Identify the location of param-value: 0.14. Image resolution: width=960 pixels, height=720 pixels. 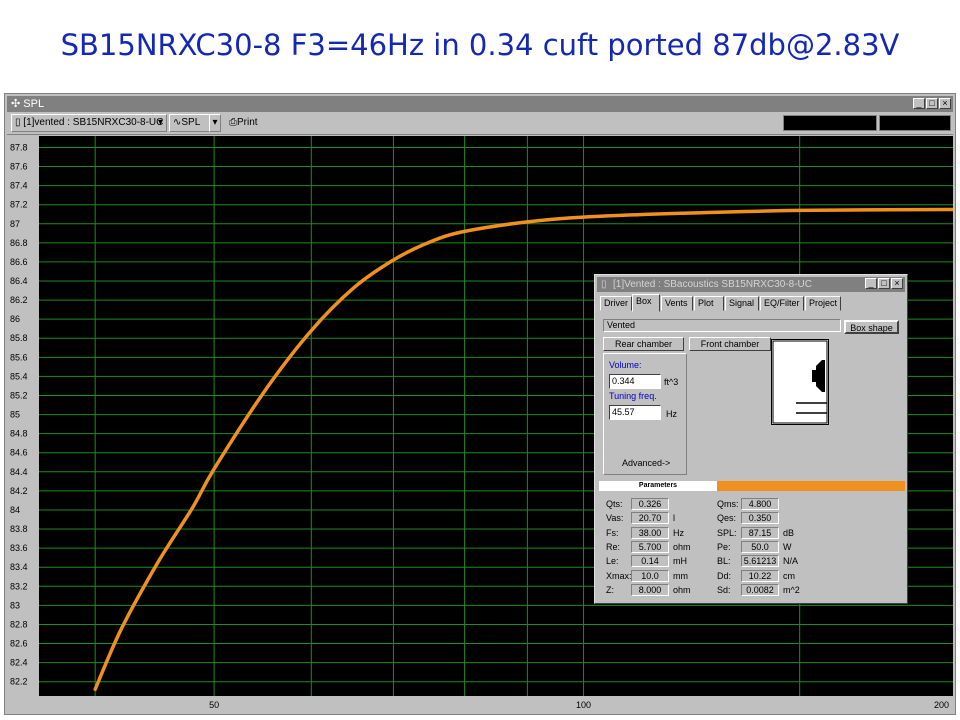
(650, 561).